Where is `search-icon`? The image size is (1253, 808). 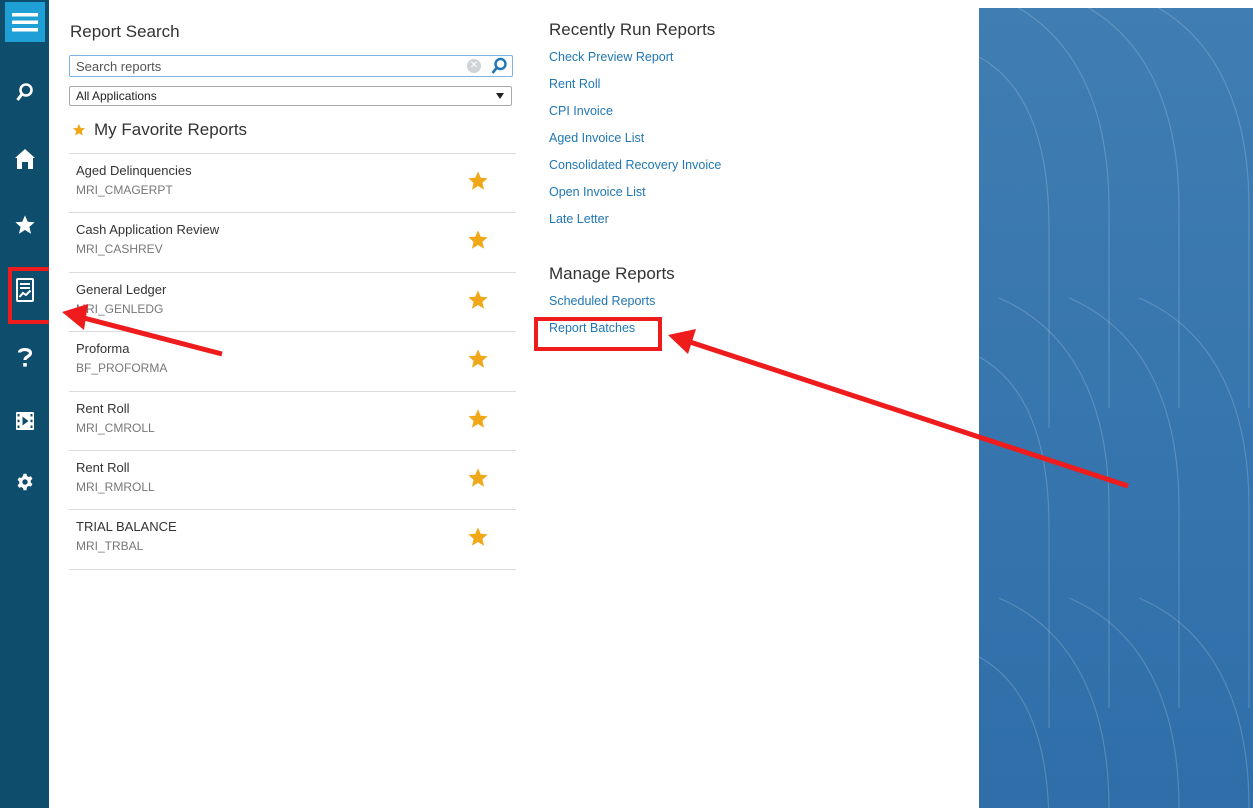
search-icon is located at coordinates (24, 93).